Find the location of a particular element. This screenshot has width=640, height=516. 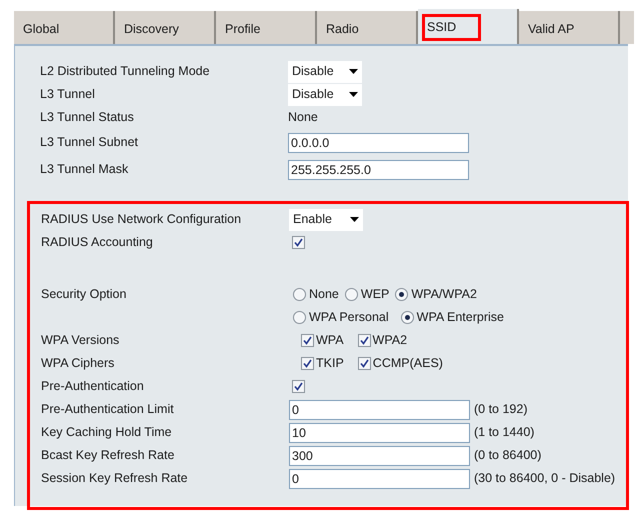

field-label: Pre-Authentication is located at coordinates (93, 387).